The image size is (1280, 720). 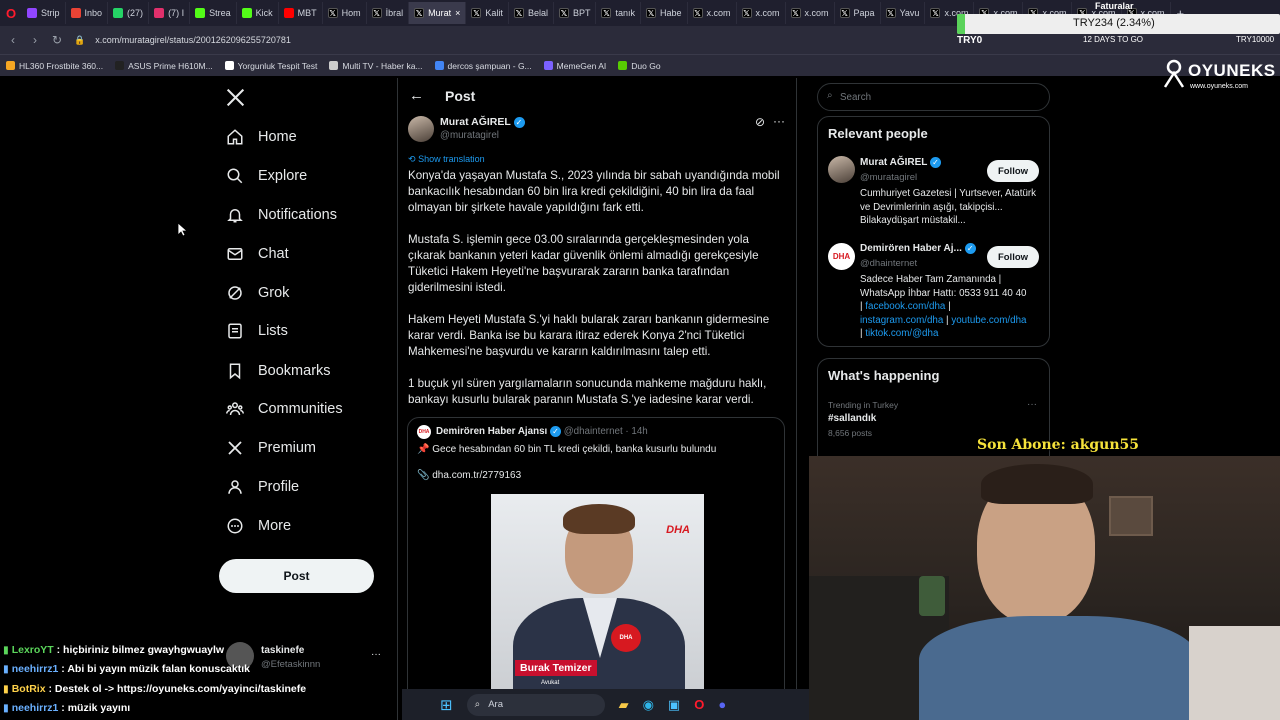 I want to click on back-icon: ‹, so click(x=13, y=40).